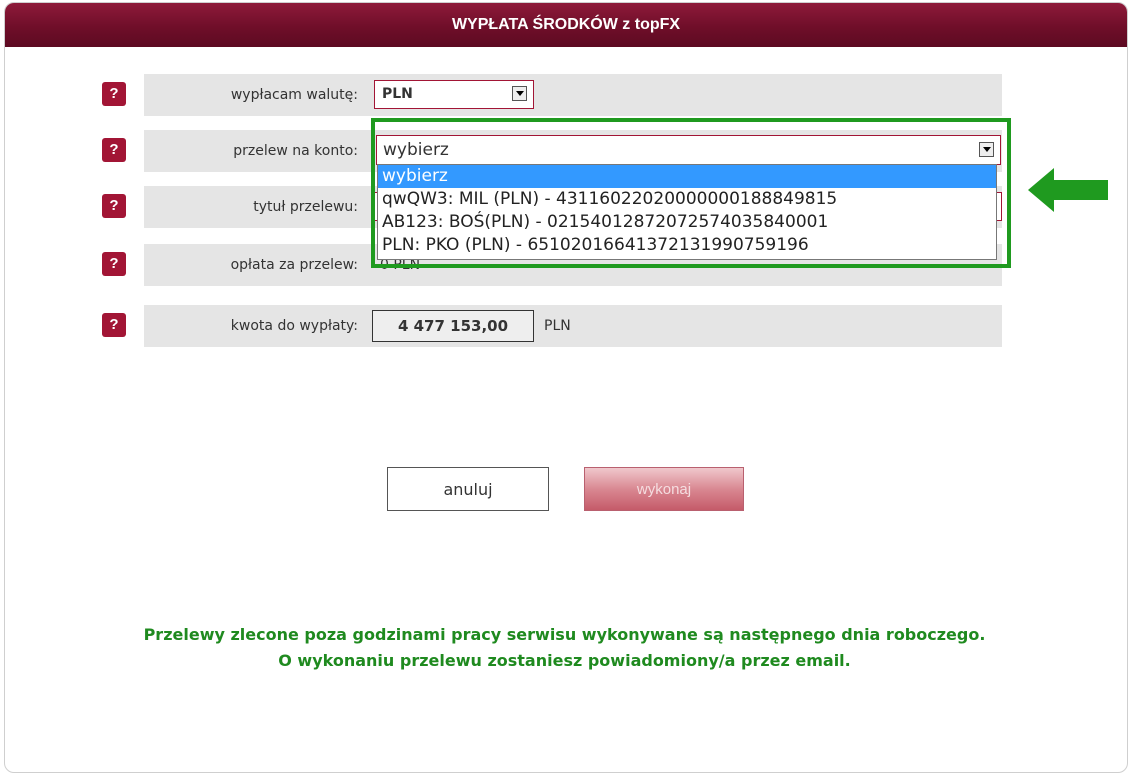 The height and width of the screenshot is (773, 1129). I want to click on execute-button: wykonaj, so click(664, 489).